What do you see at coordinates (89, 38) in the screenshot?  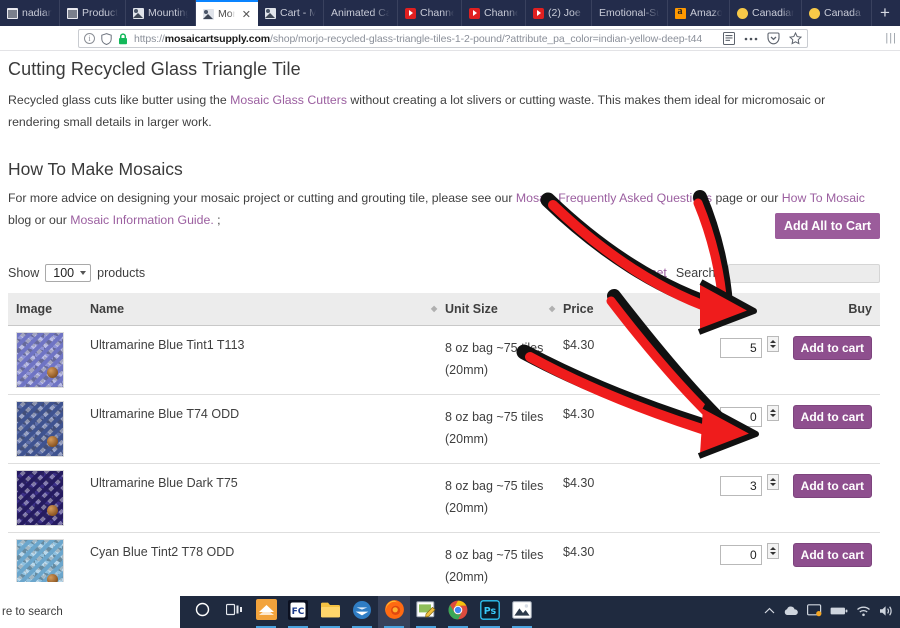 I see `page-info-icon: i` at bounding box center [89, 38].